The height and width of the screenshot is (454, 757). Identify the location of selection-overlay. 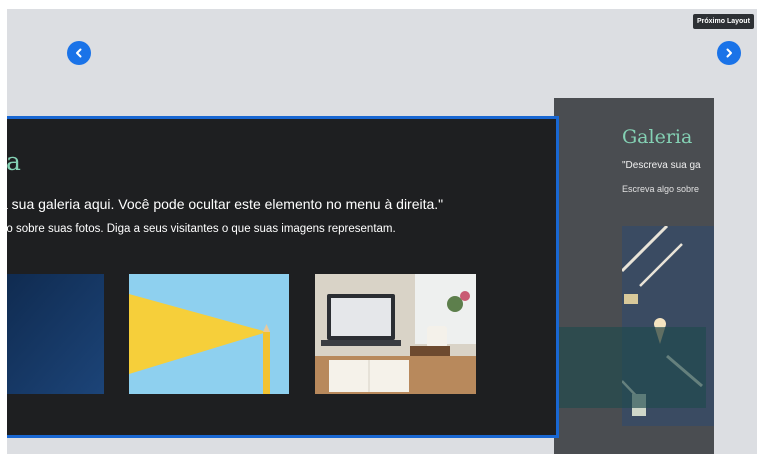
(630, 367).